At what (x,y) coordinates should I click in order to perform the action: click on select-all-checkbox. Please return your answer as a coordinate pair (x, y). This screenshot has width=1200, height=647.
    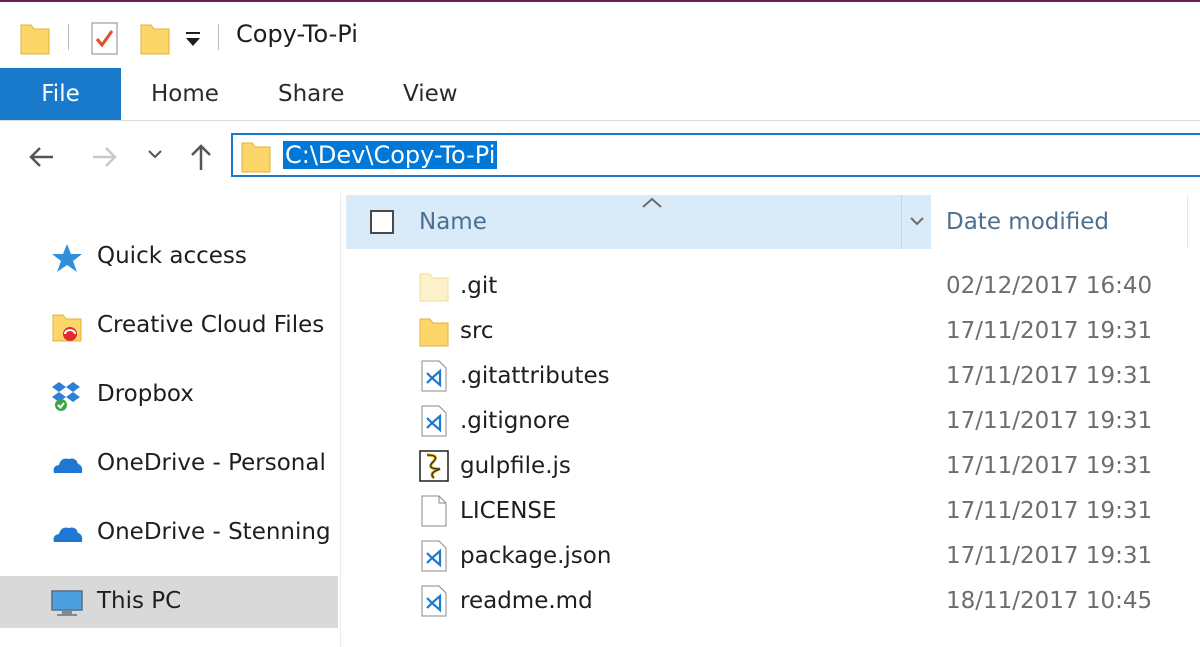
    Looking at the image, I should click on (382, 222).